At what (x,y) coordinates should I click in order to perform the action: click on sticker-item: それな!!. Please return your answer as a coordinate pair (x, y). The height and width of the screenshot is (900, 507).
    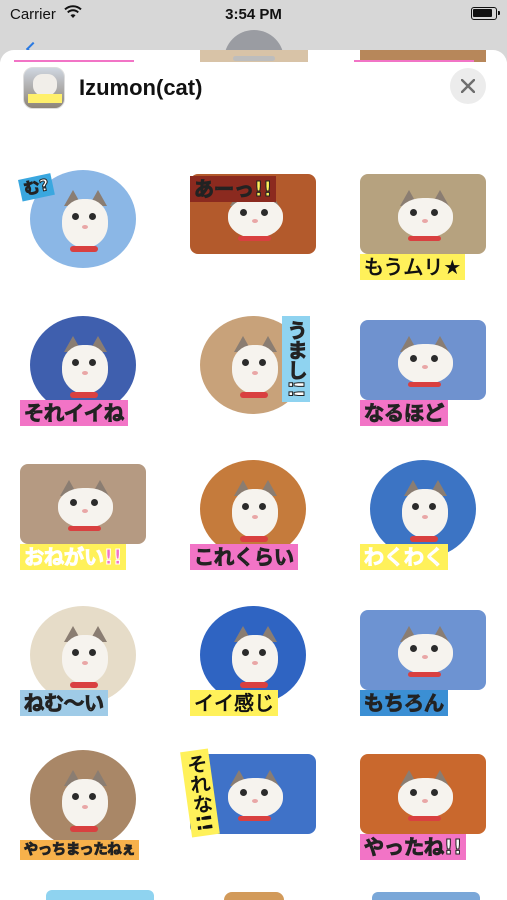
    Looking at the image, I should click on (248, 804).